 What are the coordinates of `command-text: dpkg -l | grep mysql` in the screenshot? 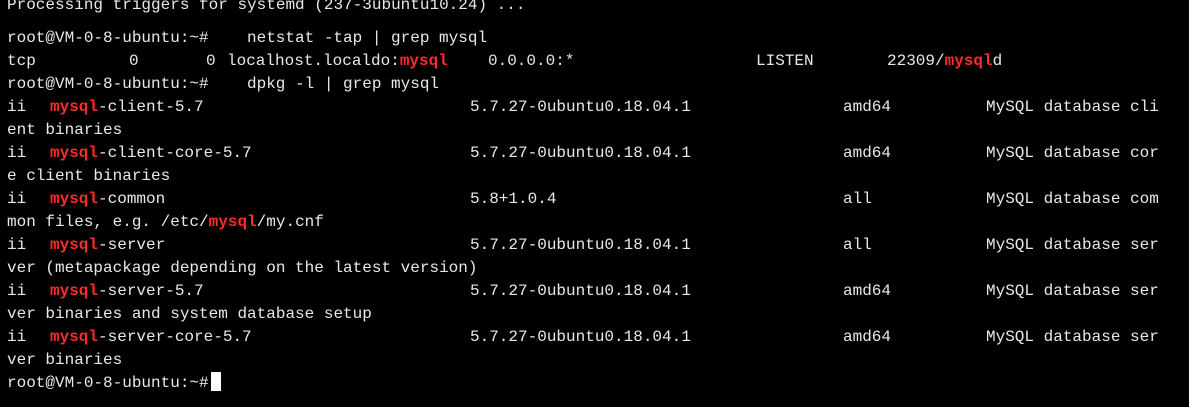 It's located at (343, 84).